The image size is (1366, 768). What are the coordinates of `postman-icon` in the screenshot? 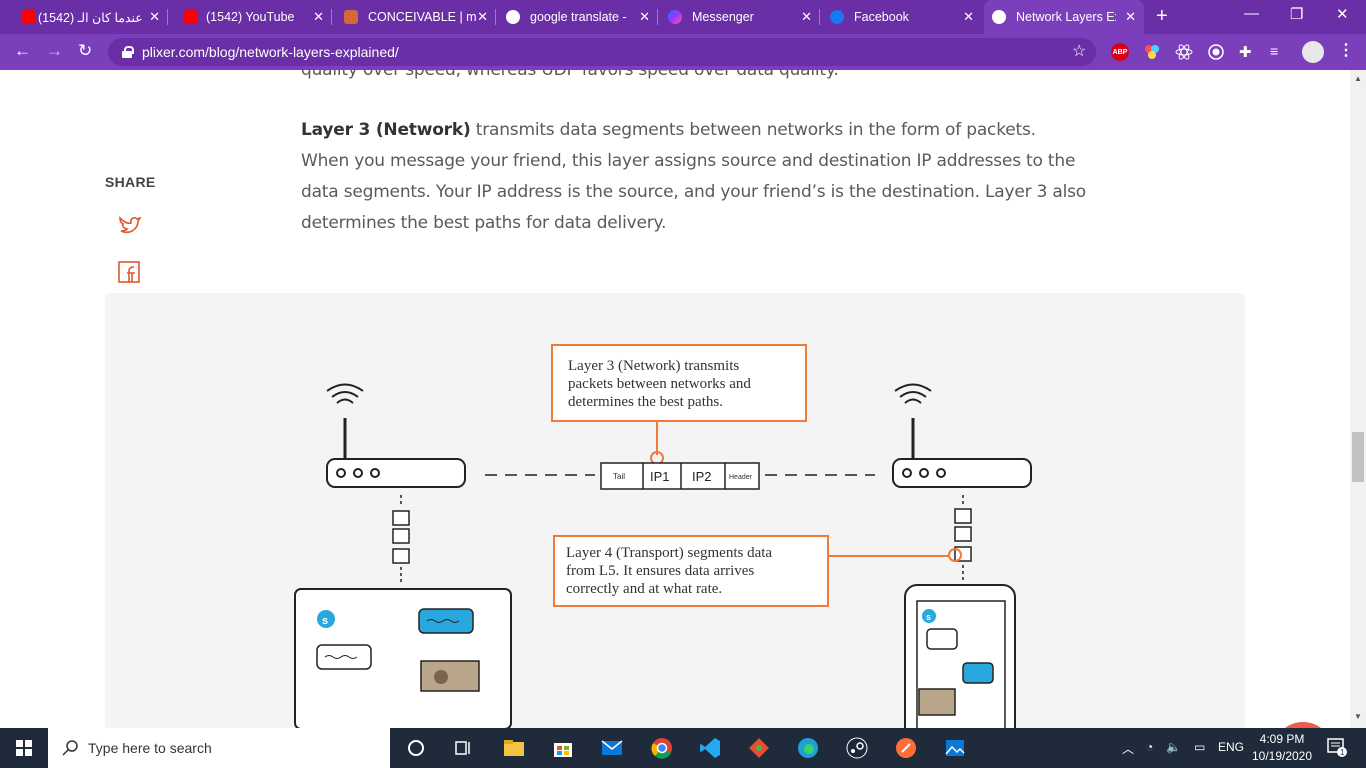 It's located at (906, 748).